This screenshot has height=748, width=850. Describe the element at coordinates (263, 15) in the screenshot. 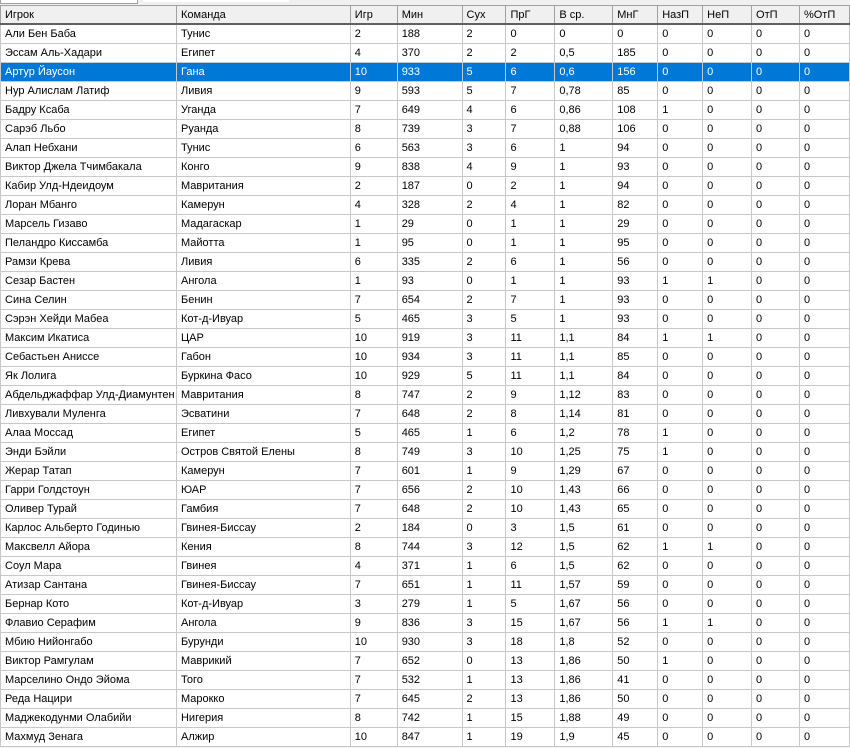

I see `column-header-team: Команда` at that location.